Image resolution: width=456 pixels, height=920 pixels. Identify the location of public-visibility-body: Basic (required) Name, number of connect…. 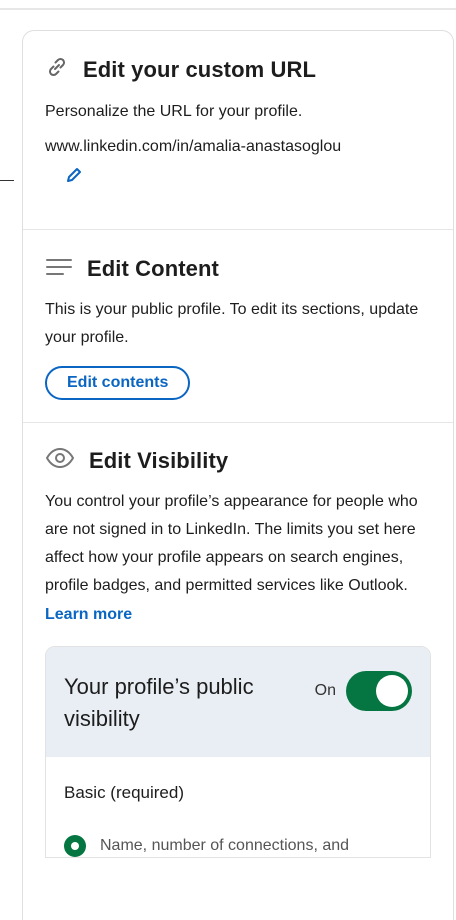
(238, 807).